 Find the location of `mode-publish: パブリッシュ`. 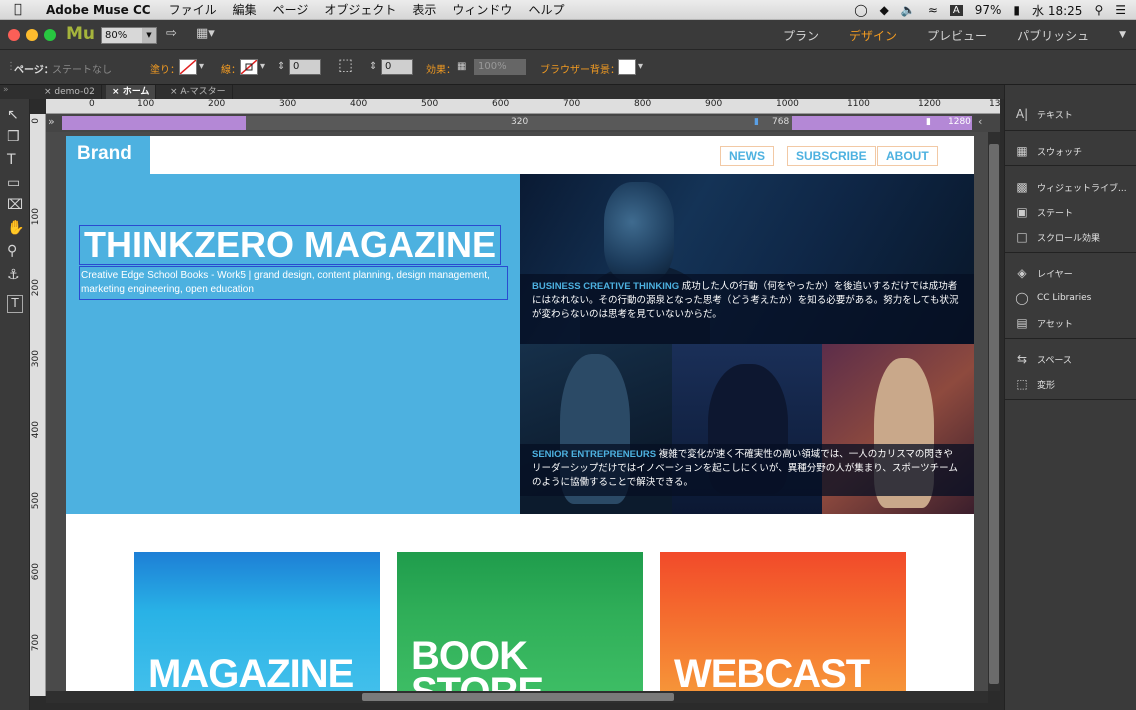

mode-publish: パブリッシュ is located at coordinates (1053, 35).